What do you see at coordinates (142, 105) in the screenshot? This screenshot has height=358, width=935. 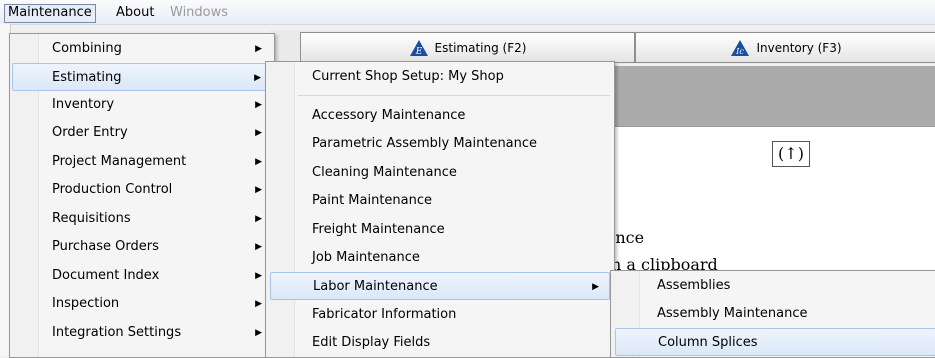 I see `menu-item-inventory: Inventory ▶` at bounding box center [142, 105].